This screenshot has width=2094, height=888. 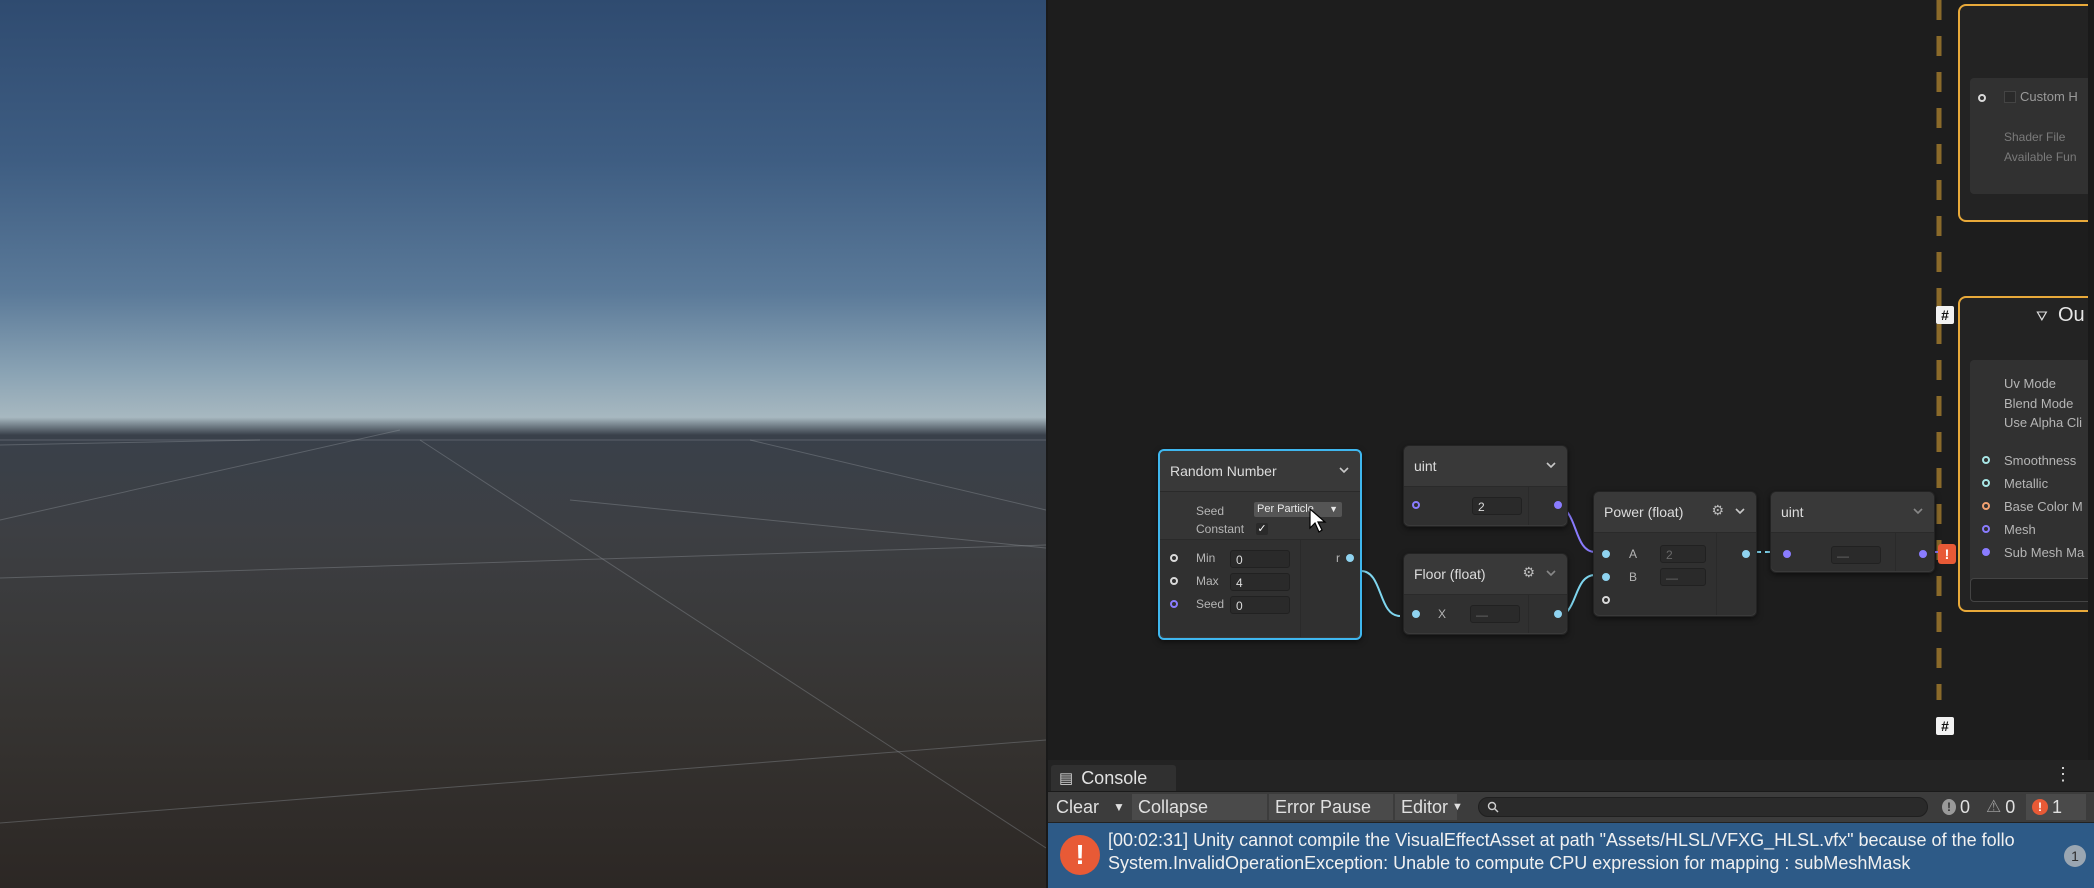 I want to click on custom-hlsl-block: Custom H Shader File Available Fun, so click(x=2026, y=113).